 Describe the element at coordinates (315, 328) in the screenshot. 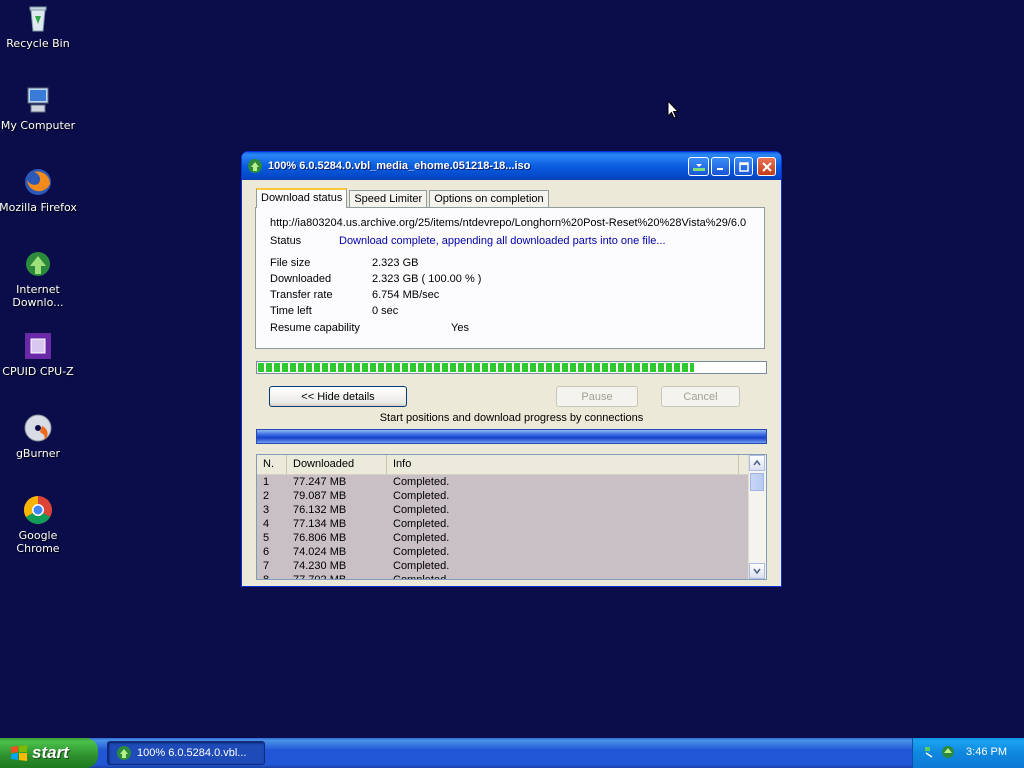

I see `resume-label: Resume capability` at that location.